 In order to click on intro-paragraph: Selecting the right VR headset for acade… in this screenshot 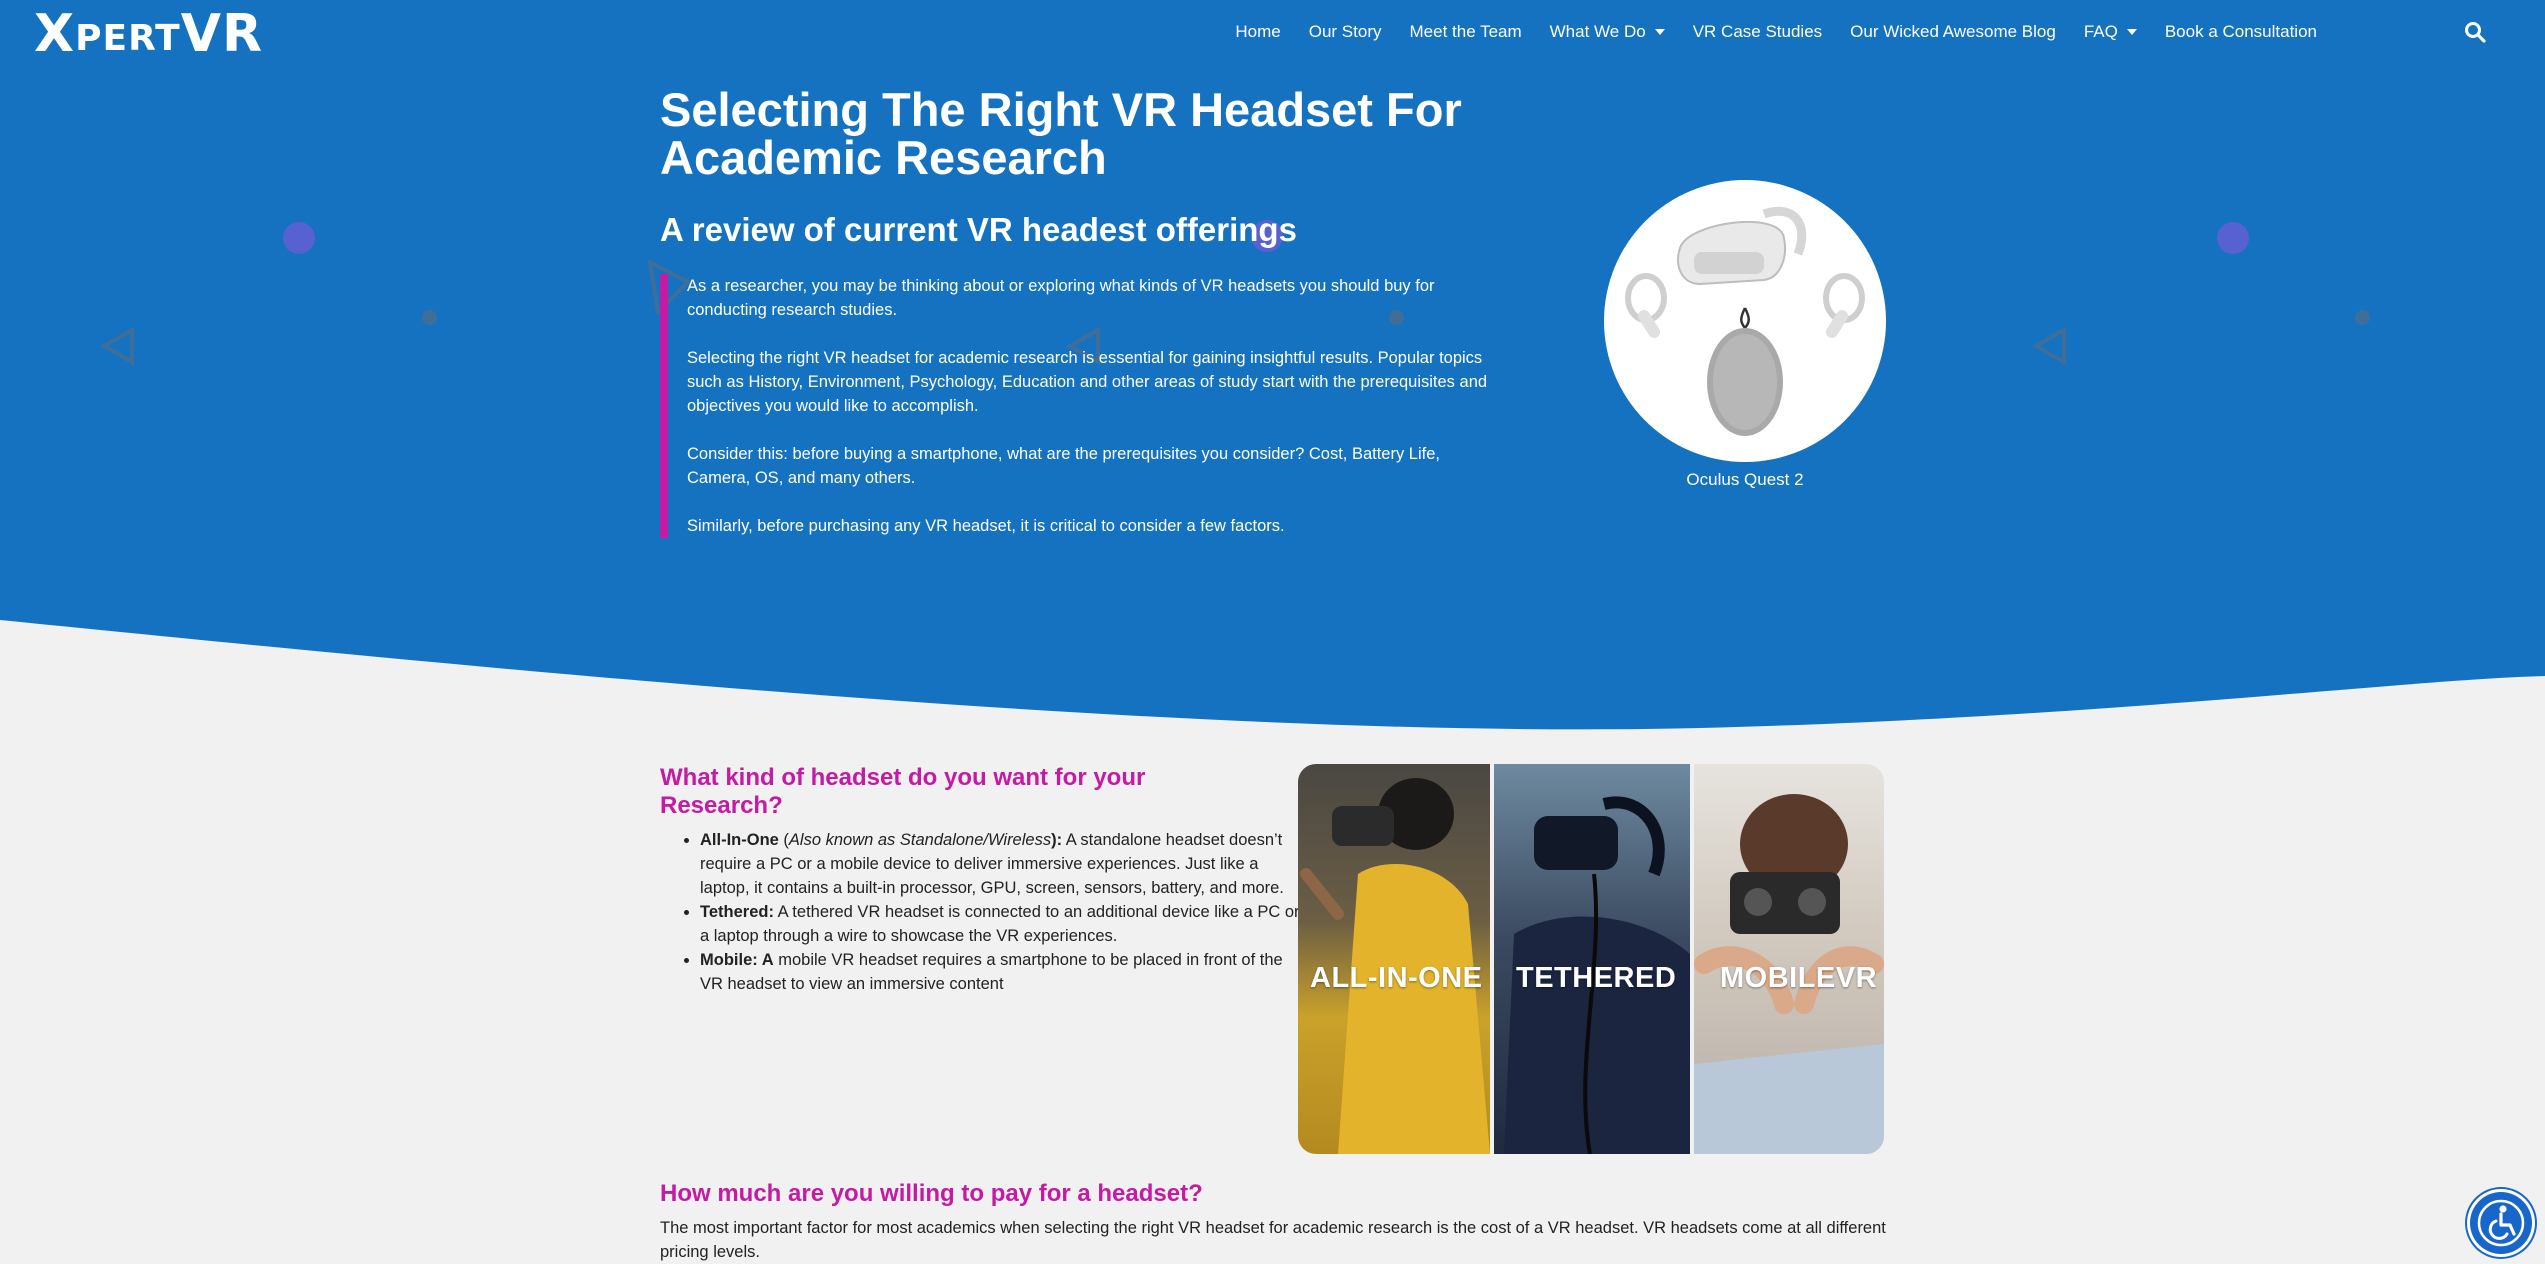, I will do `click(1087, 382)`.